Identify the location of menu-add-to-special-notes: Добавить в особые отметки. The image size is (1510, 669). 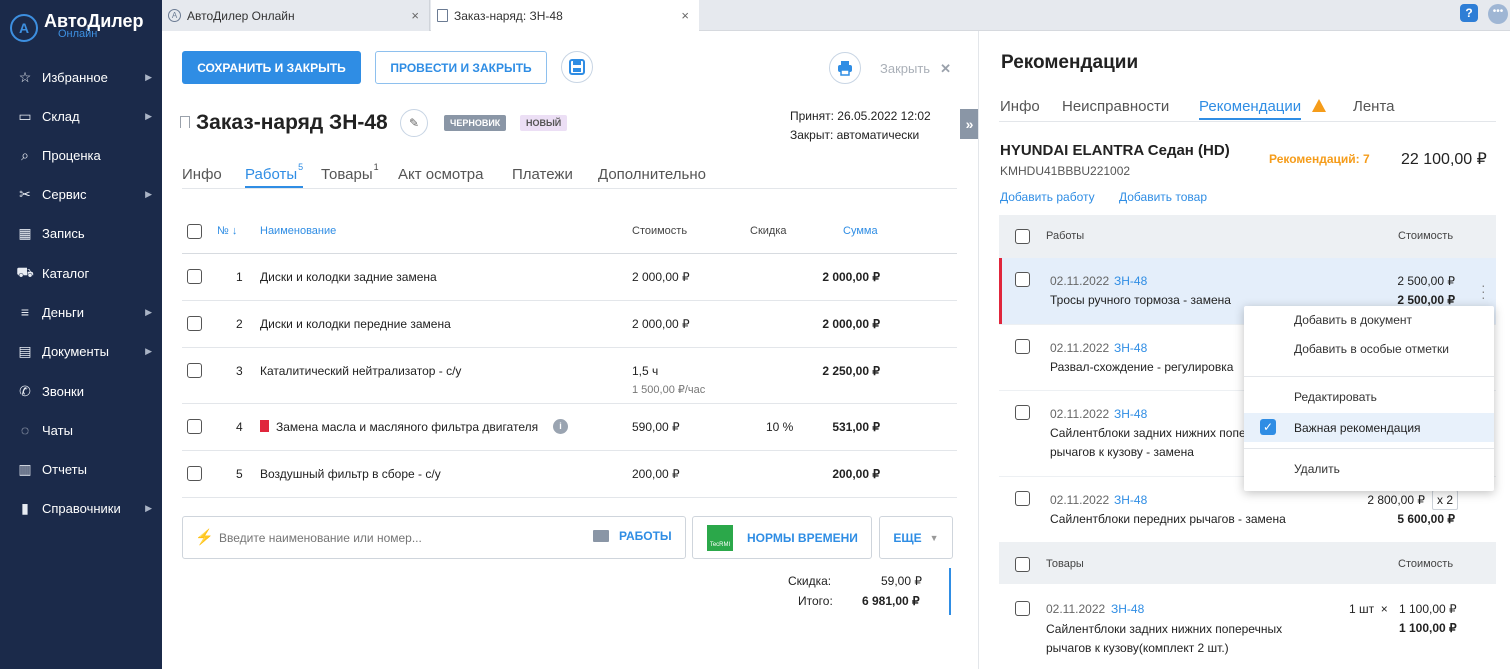
(1369, 349).